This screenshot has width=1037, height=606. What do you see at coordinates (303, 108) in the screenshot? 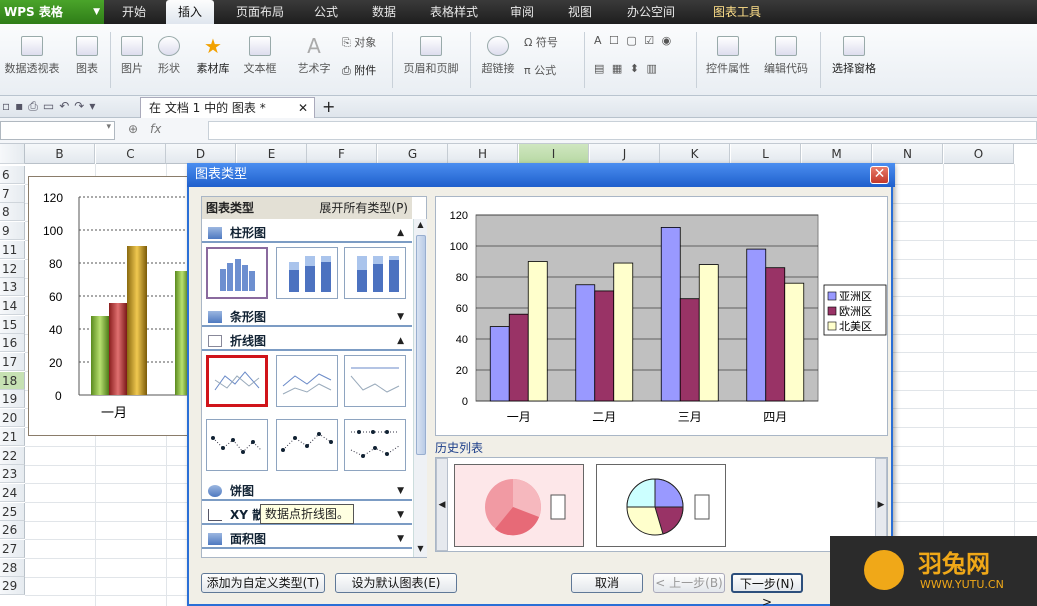
I see `close-icon: ✕` at bounding box center [303, 108].